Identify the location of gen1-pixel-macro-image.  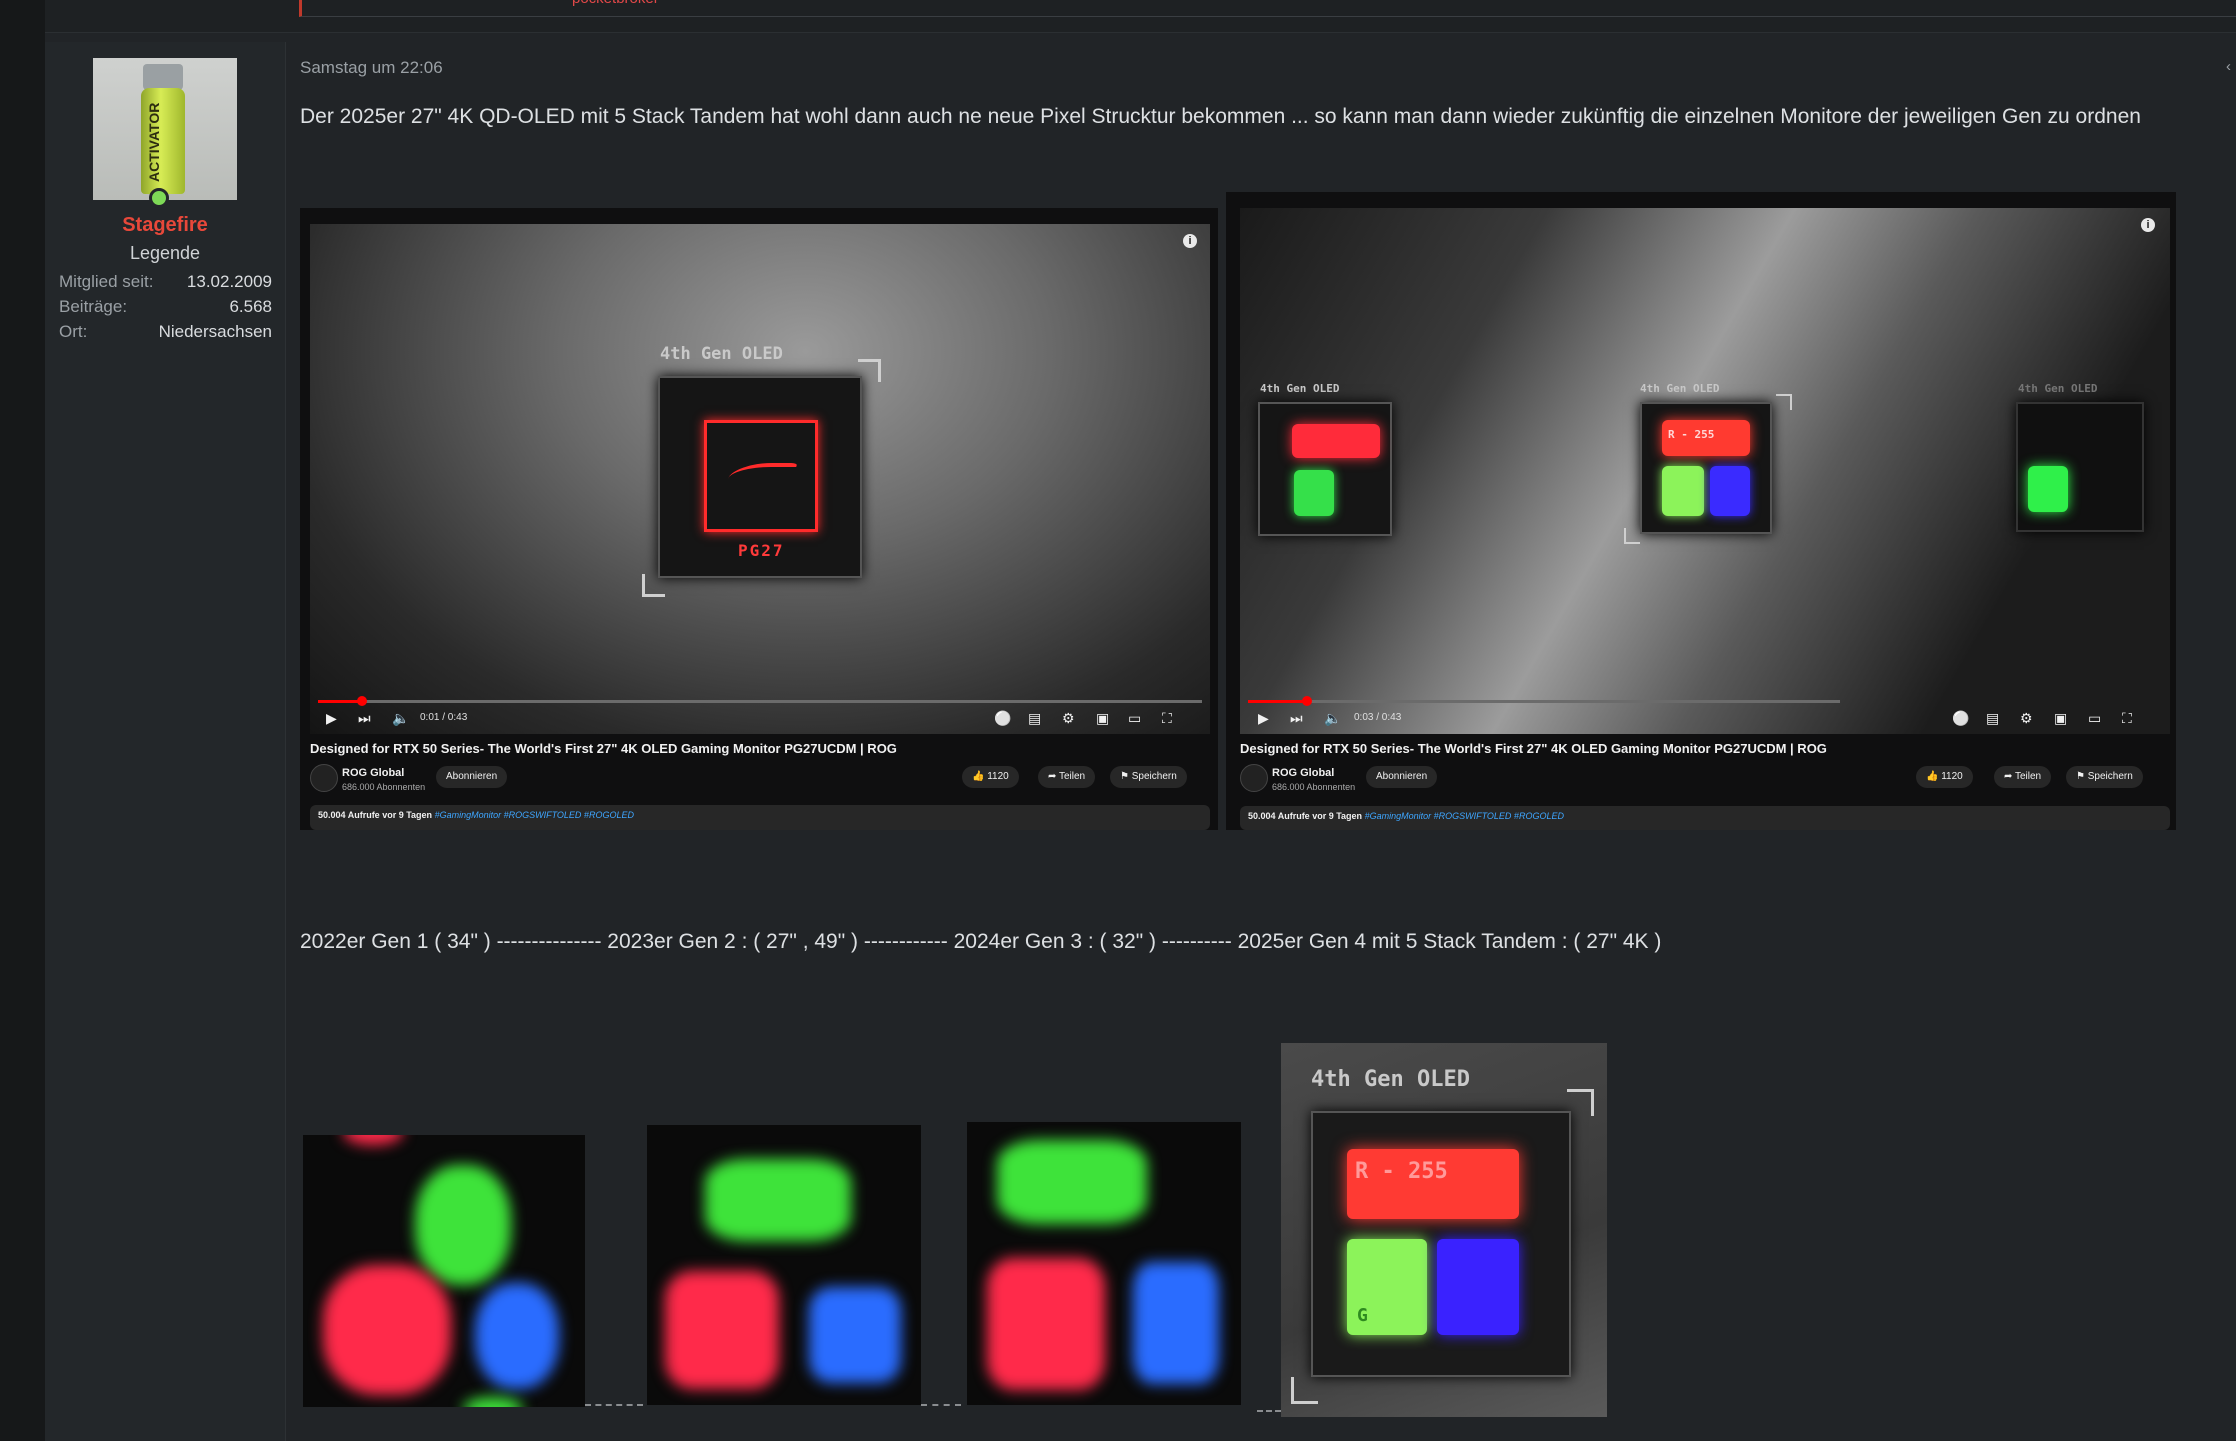
(444, 1271).